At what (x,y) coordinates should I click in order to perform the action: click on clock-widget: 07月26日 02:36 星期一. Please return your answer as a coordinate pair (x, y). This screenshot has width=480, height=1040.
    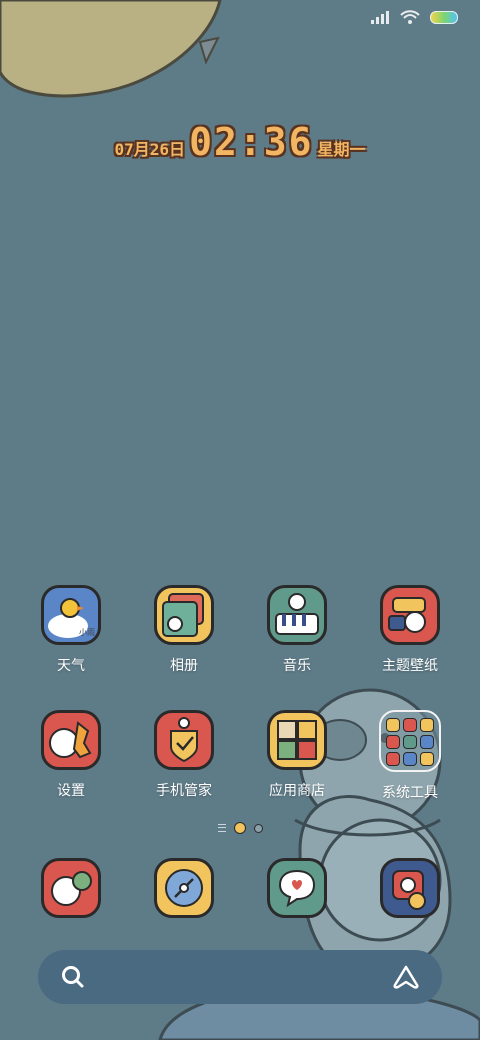
    Looking at the image, I should click on (240, 142).